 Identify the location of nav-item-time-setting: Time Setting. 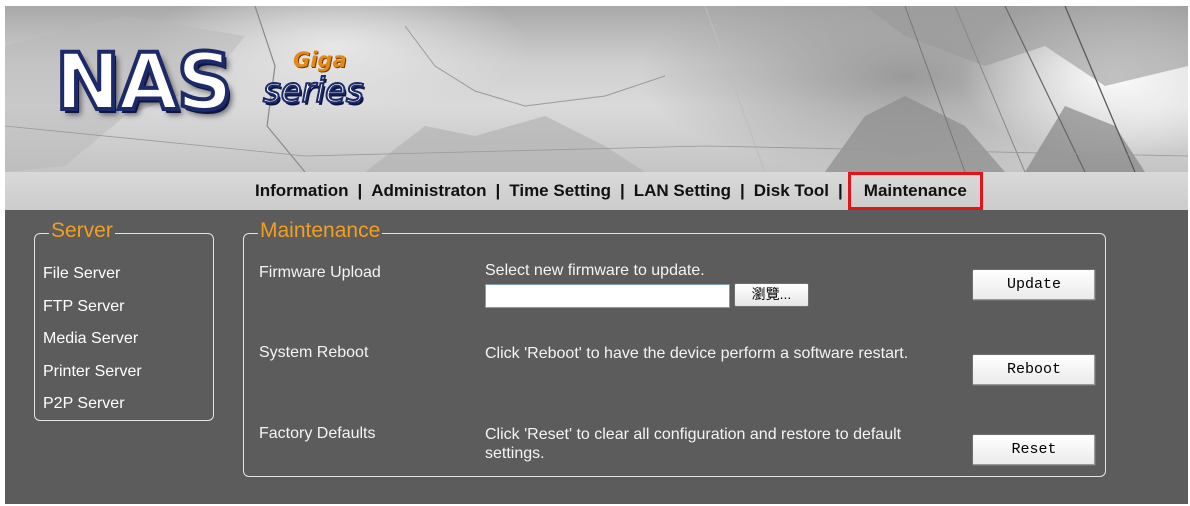
(560, 191).